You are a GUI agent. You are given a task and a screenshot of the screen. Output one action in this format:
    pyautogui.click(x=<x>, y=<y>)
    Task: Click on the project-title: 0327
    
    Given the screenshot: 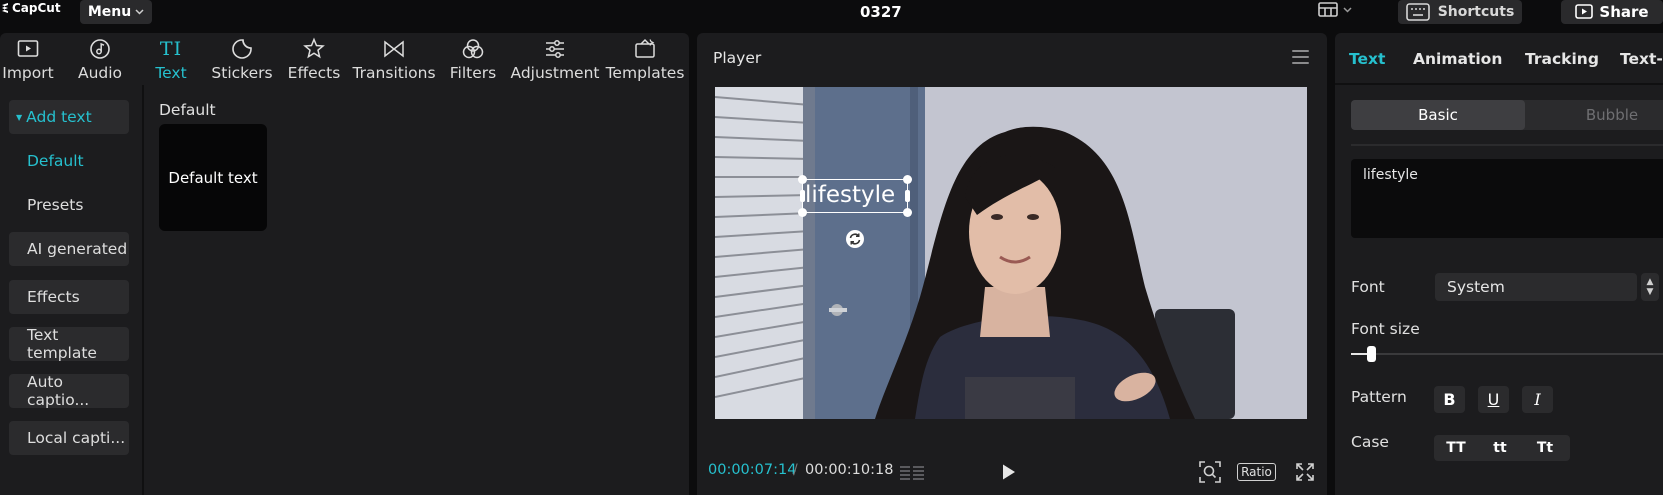 What is the action you would take?
    pyautogui.click(x=881, y=12)
    